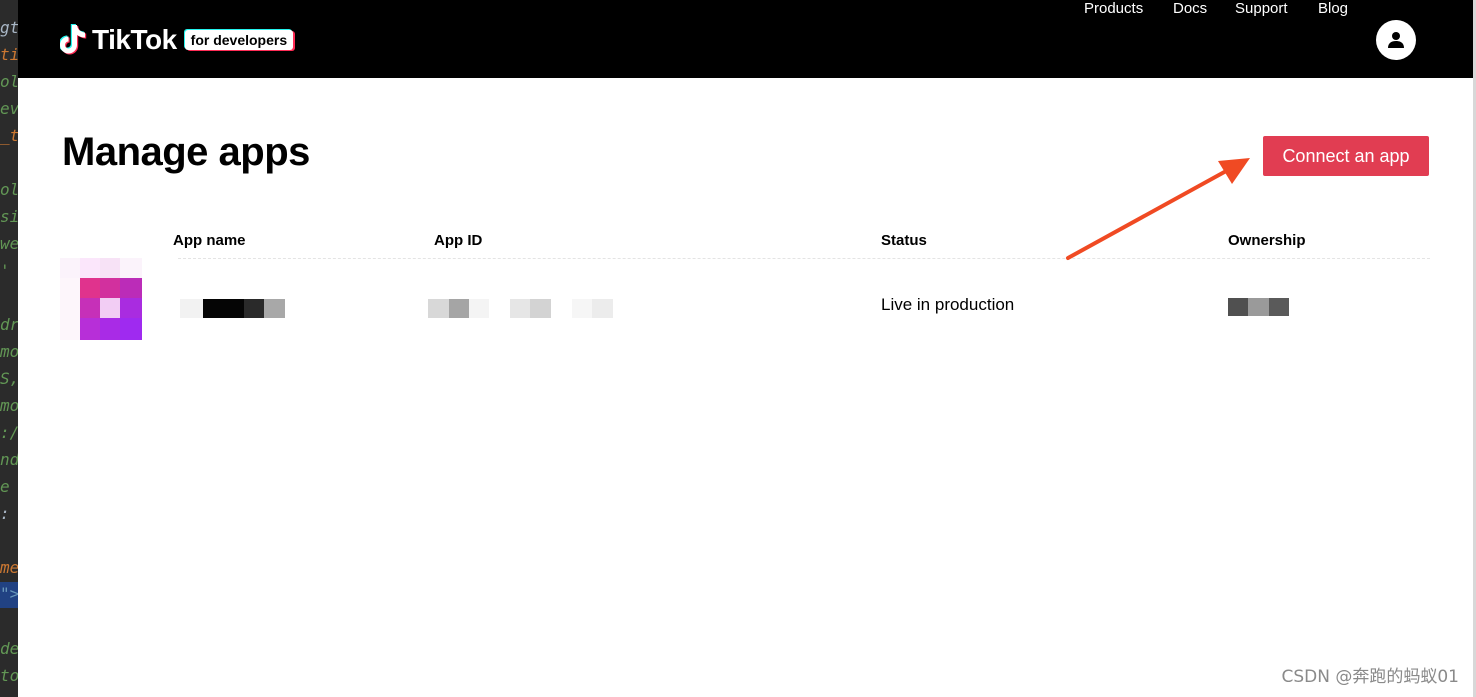  Describe the element at coordinates (73, 39) in the screenshot. I see `tiktok-note-icon` at that location.